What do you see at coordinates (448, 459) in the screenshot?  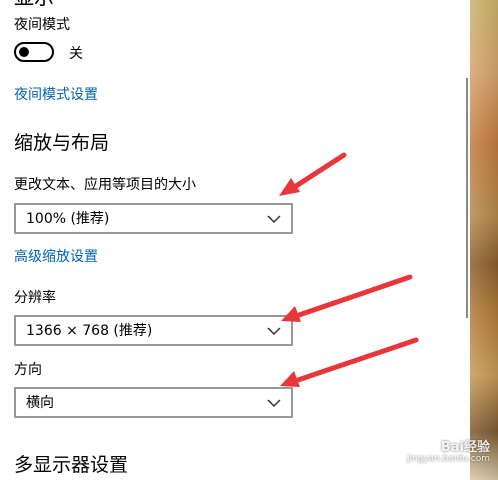 I see `watermark-url: jingyan.baidu.com` at bounding box center [448, 459].